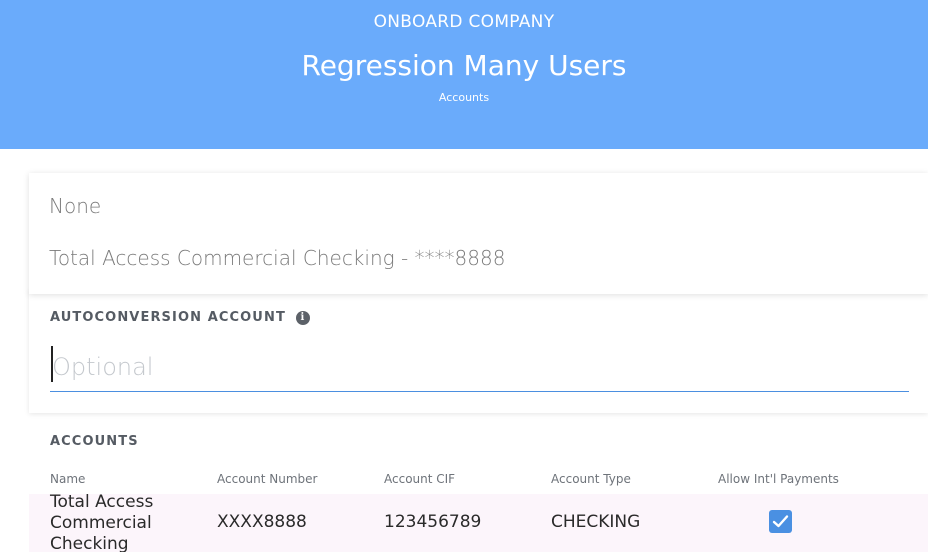 The height and width of the screenshot is (552, 928). Describe the element at coordinates (778, 479) in the screenshot. I see `column-header-allow-intl-payments: Allow Int'l Payments` at that location.